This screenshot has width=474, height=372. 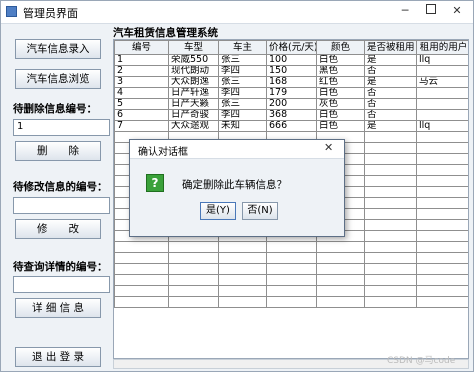 What do you see at coordinates (141, 115) in the screenshot?
I see `cell-id: 6` at bounding box center [141, 115].